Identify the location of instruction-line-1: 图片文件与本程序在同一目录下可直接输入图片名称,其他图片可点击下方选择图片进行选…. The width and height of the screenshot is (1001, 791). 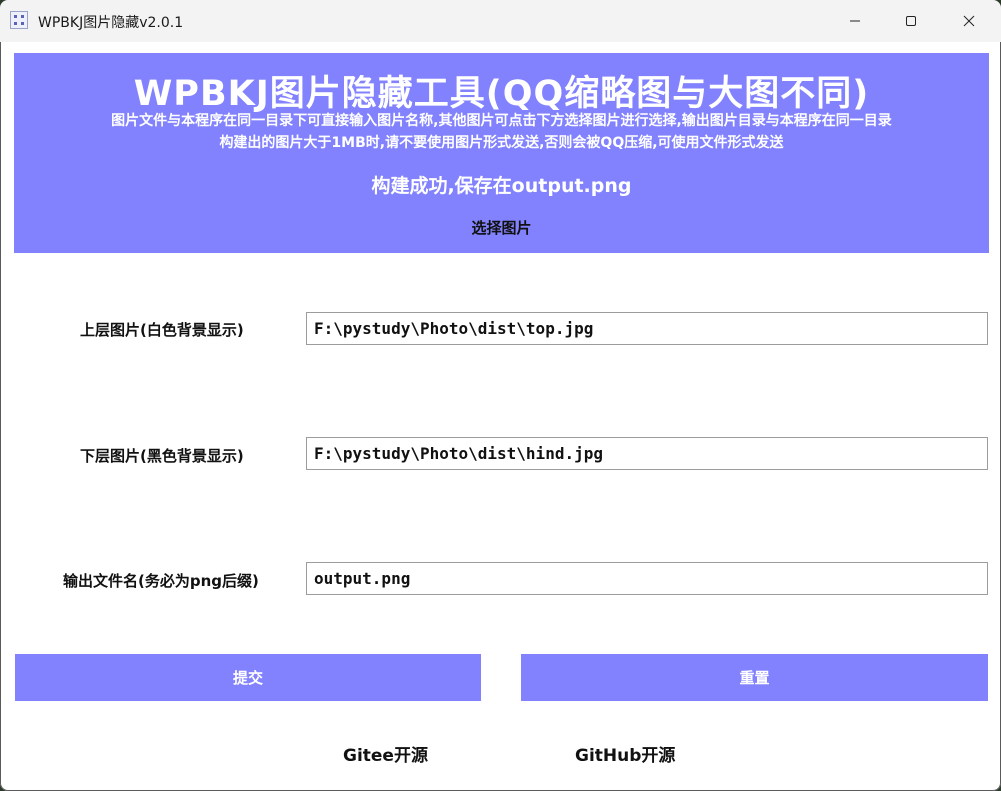
(501, 121).